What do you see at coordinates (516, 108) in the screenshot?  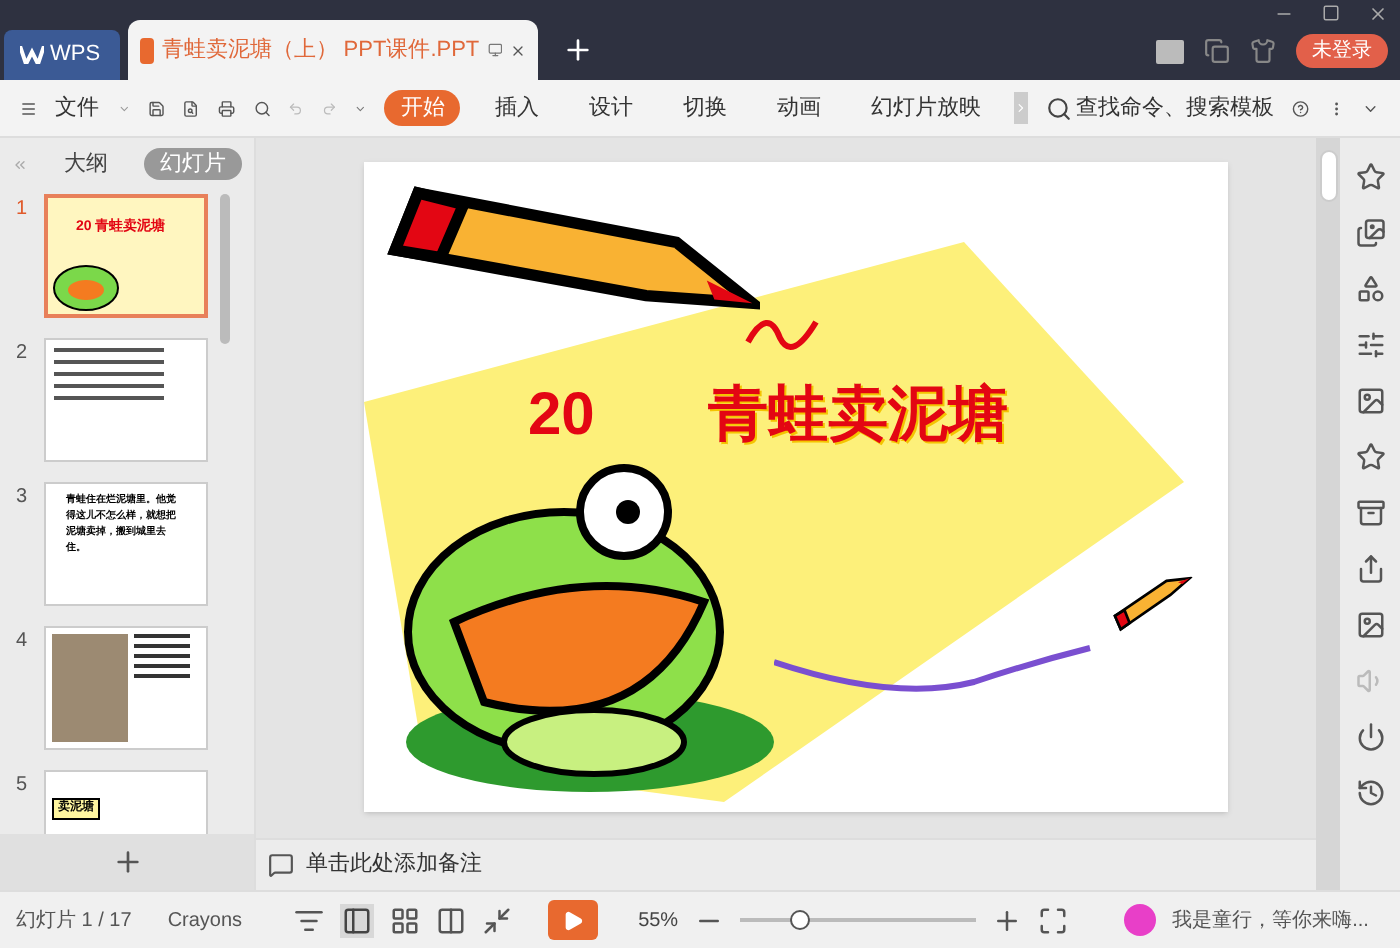 I see `ribbon-tab: 插入` at bounding box center [516, 108].